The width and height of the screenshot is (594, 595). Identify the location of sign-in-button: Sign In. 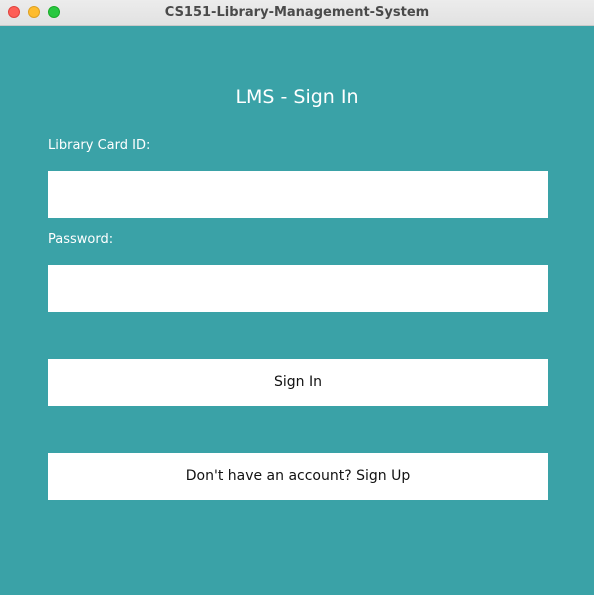
(298, 382).